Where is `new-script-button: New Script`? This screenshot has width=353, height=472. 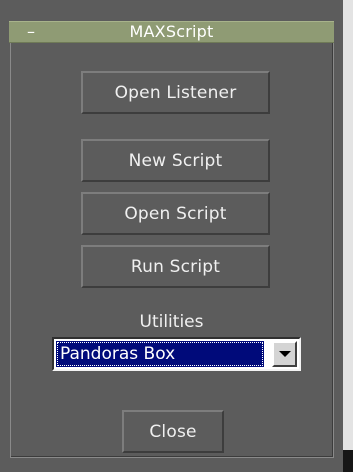 new-script-button: New Script is located at coordinates (175, 160).